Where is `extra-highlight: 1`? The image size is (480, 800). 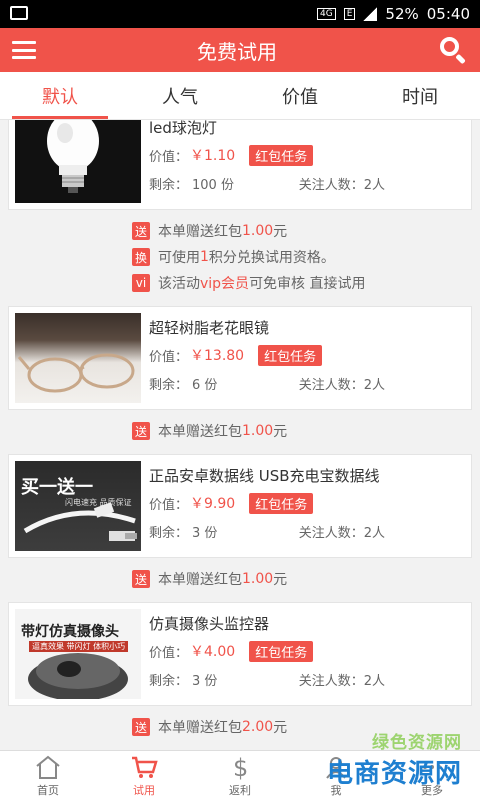
extra-highlight: 1 is located at coordinates (204, 257).